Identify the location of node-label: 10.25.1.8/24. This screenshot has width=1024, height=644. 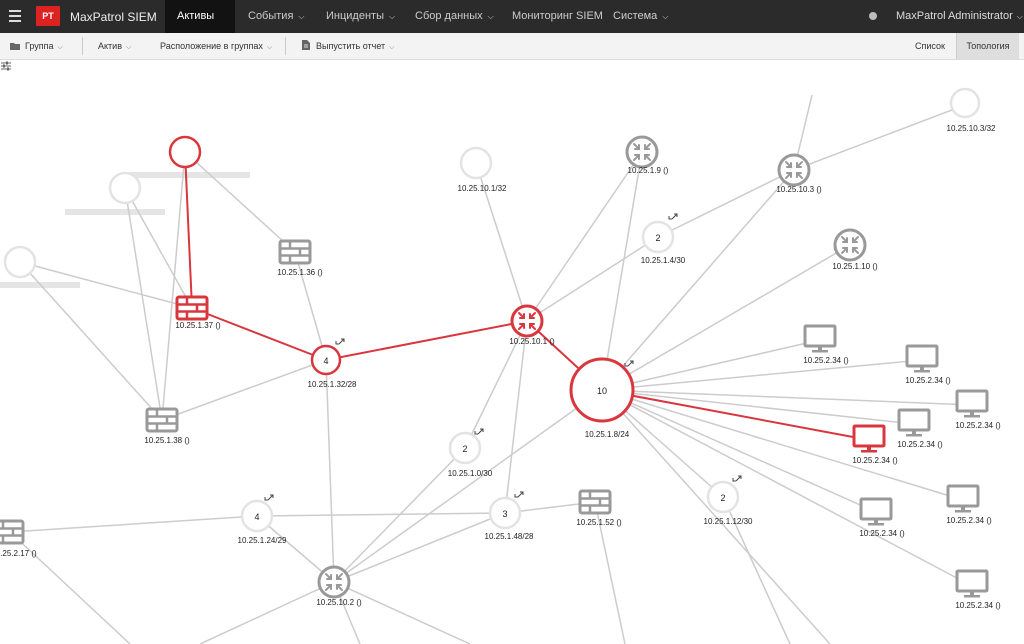
(607, 434).